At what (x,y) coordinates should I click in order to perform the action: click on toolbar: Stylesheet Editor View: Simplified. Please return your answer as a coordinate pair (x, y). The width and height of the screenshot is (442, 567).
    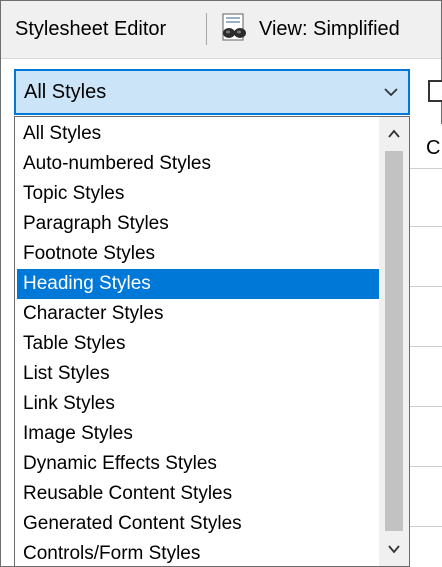
    Looking at the image, I should click on (221, 30).